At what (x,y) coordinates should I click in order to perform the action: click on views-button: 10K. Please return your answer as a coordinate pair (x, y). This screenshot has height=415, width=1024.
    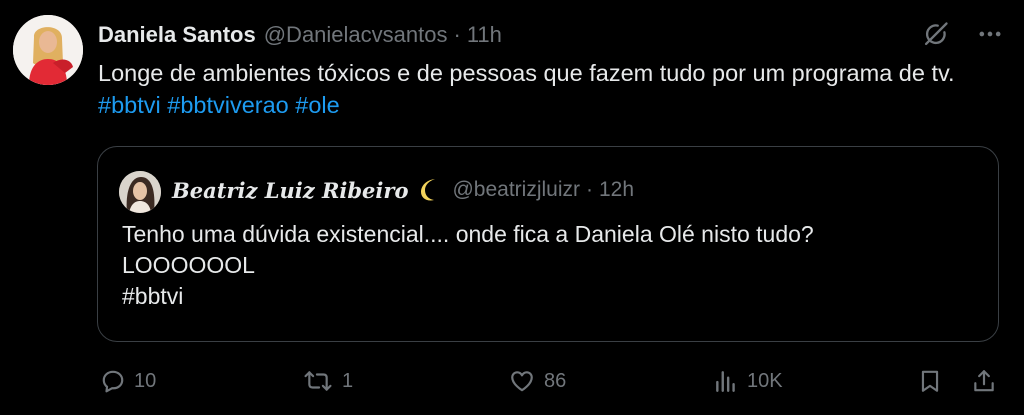
    Looking at the image, I should click on (748, 381).